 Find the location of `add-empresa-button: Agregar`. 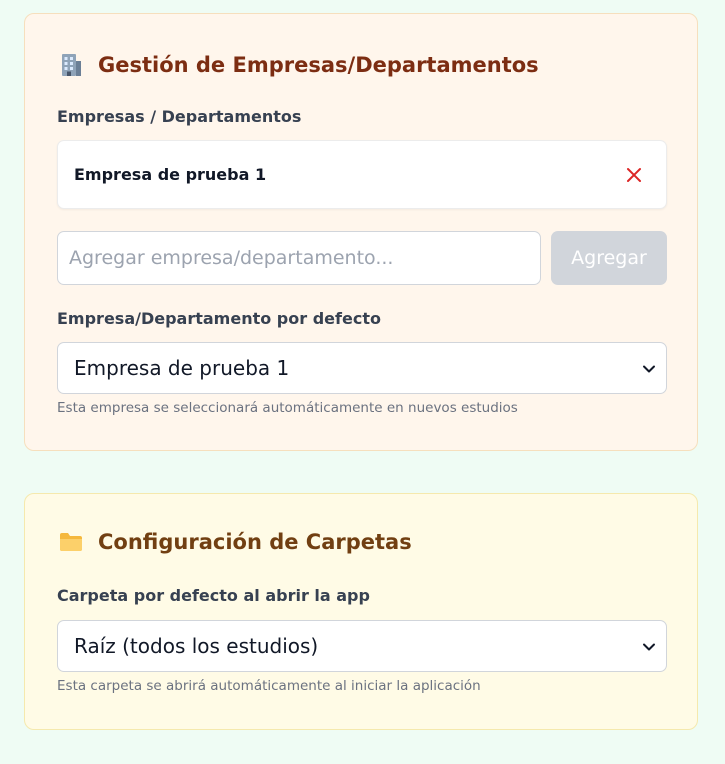

add-empresa-button: Agregar is located at coordinates (609, 258).